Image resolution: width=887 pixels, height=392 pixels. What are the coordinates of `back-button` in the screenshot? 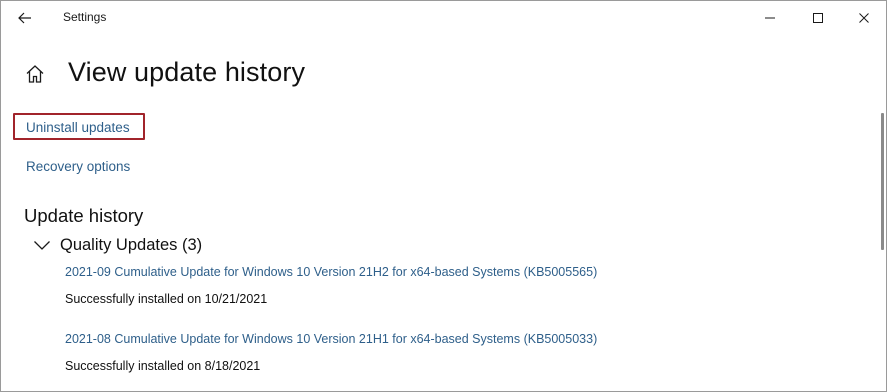 It's located at (25, 18).